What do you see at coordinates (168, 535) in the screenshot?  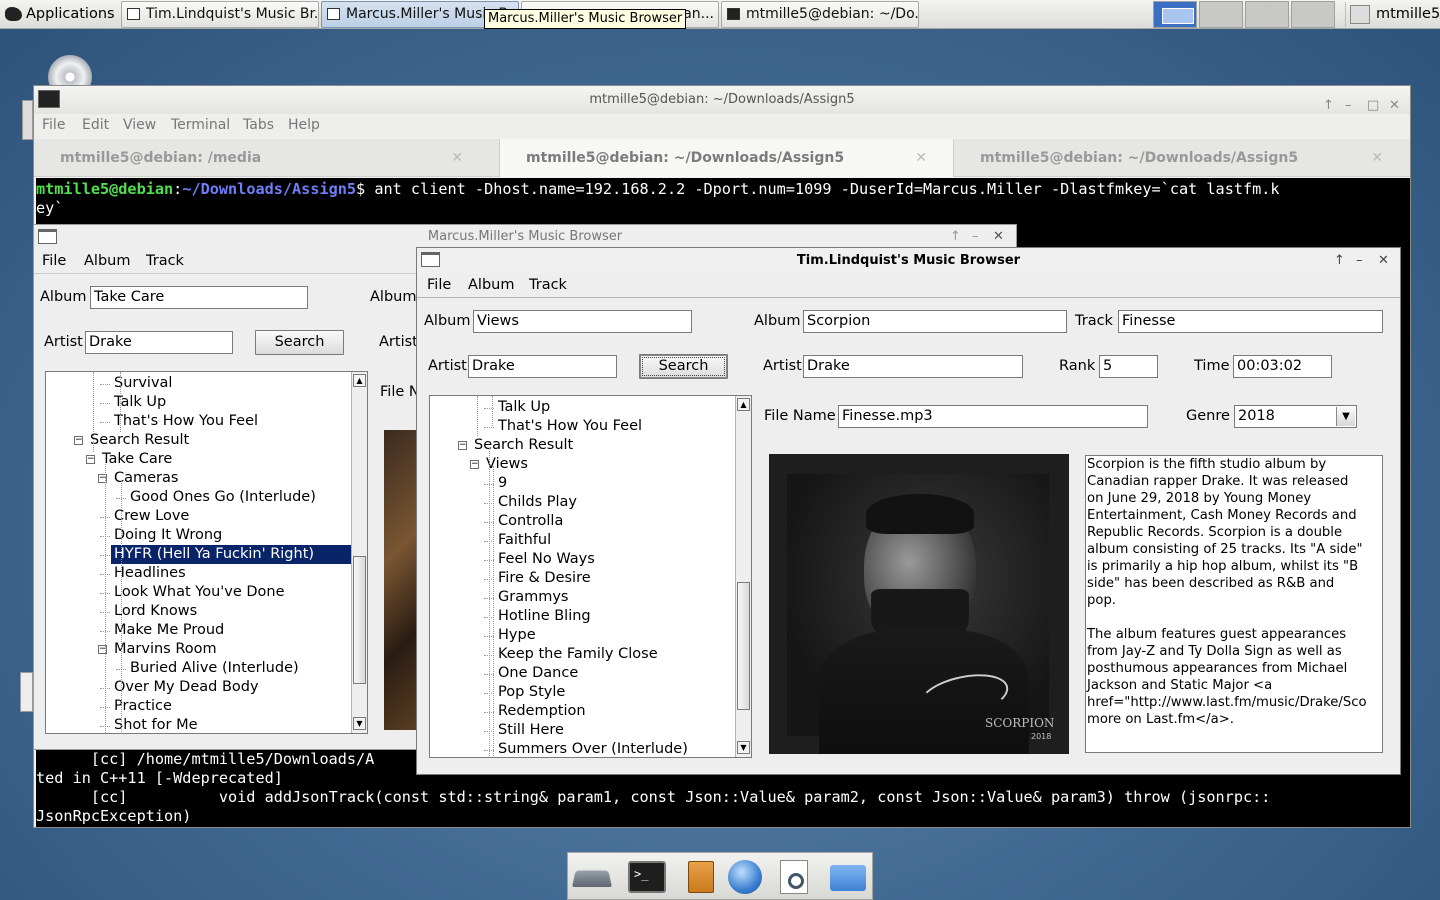 I see `tree-track-node: Doing It Wrong` at bounding box center [168, 535].